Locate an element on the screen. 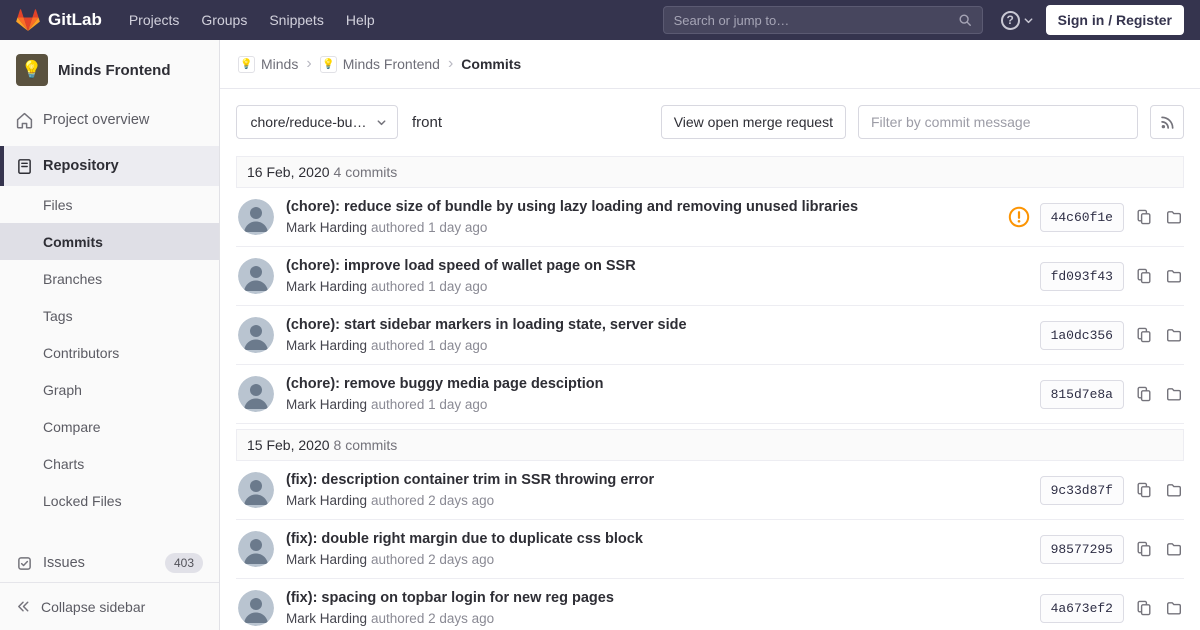 The width and height of the screenshot is (1200, 630). nav-link-snippets: Snippets is located at coordinates (296, 20).